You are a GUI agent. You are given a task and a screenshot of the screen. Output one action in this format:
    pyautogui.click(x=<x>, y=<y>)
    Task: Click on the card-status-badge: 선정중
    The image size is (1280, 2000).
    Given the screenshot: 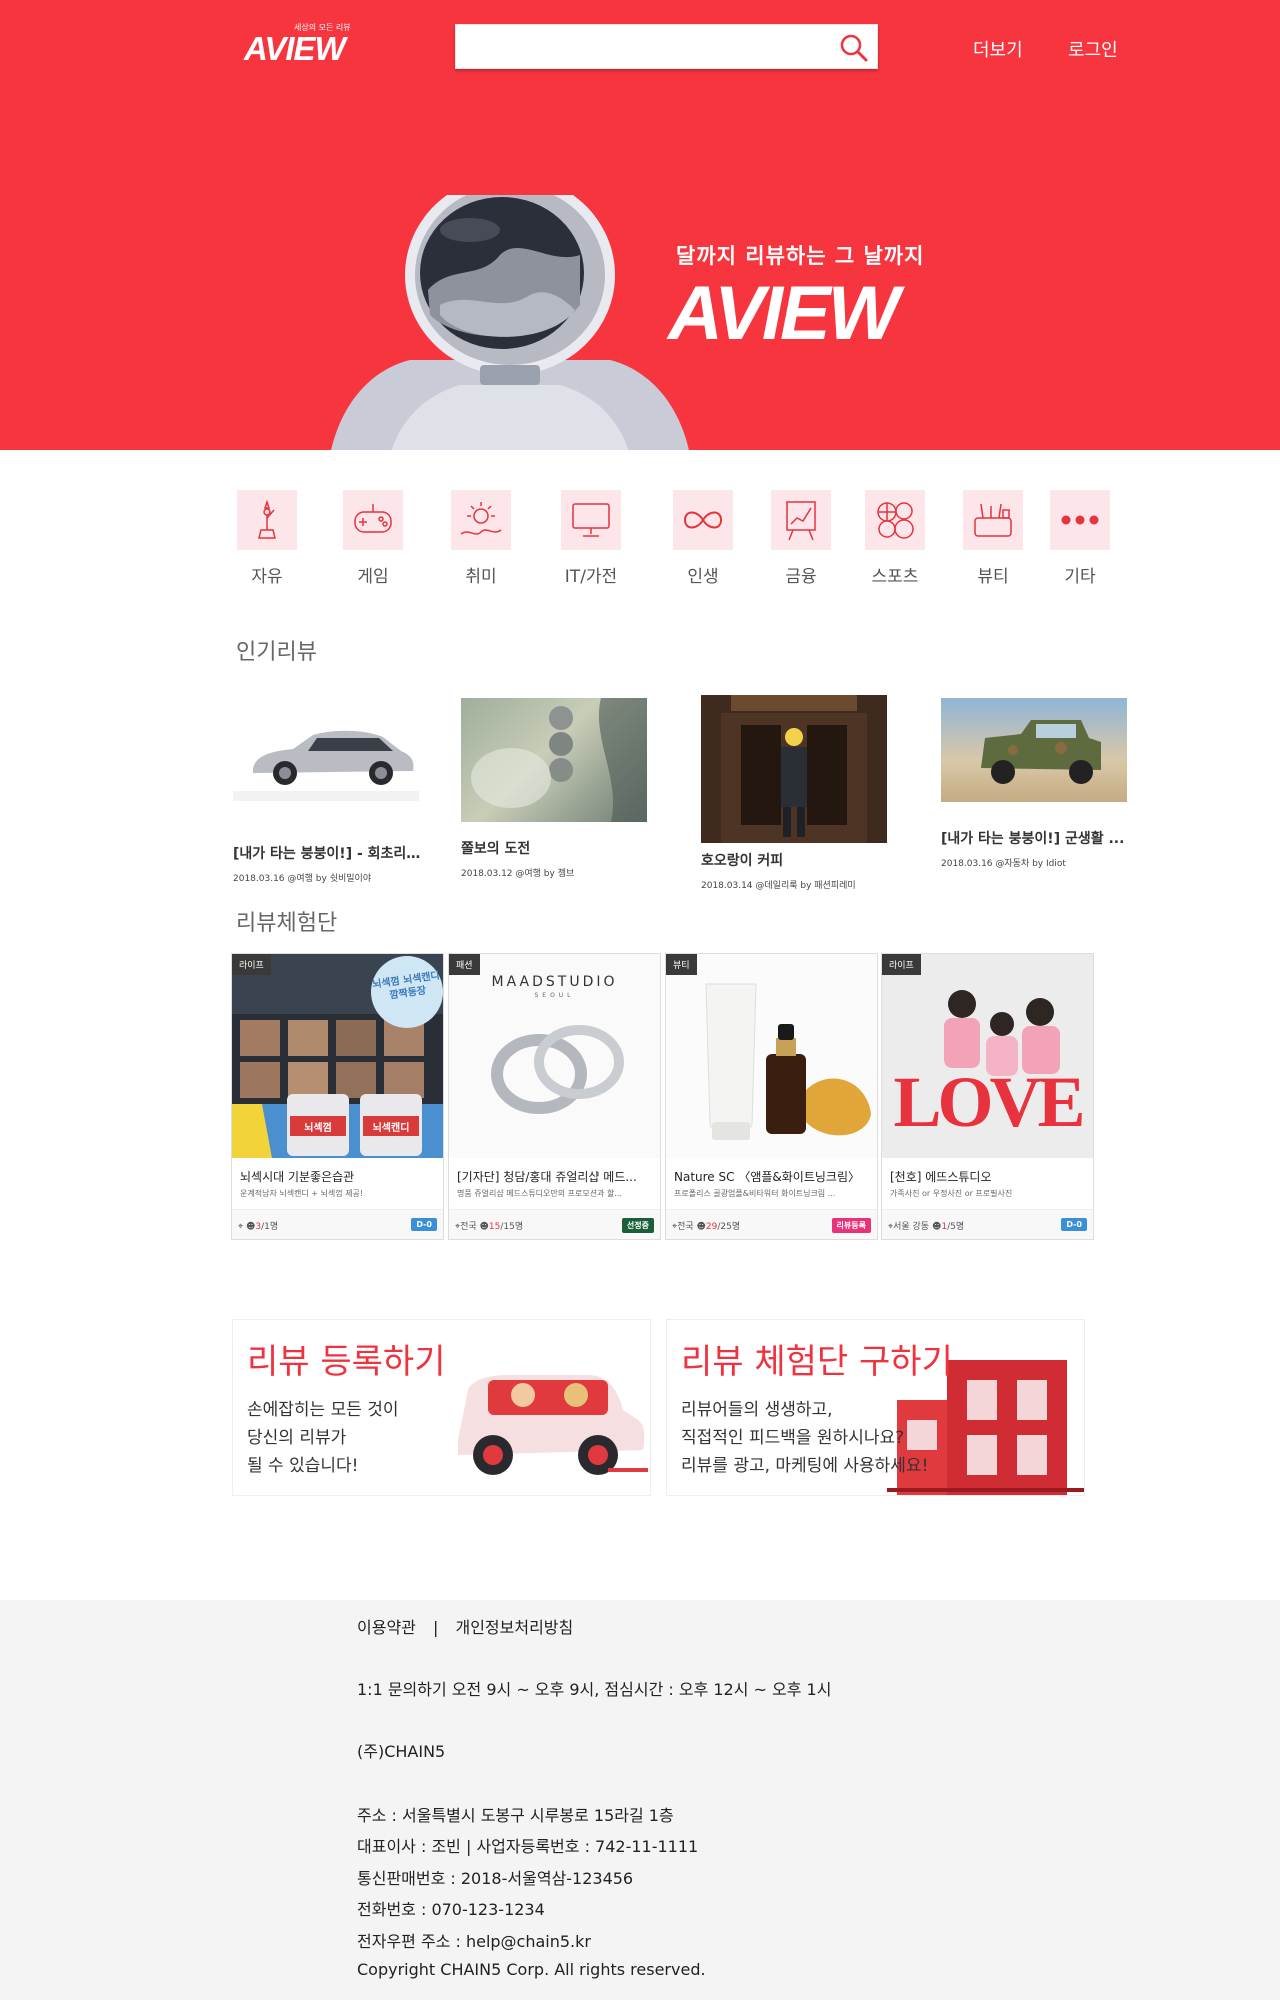 What is the action you would take?
    pyautogui.click(x=637, y=1225)
    